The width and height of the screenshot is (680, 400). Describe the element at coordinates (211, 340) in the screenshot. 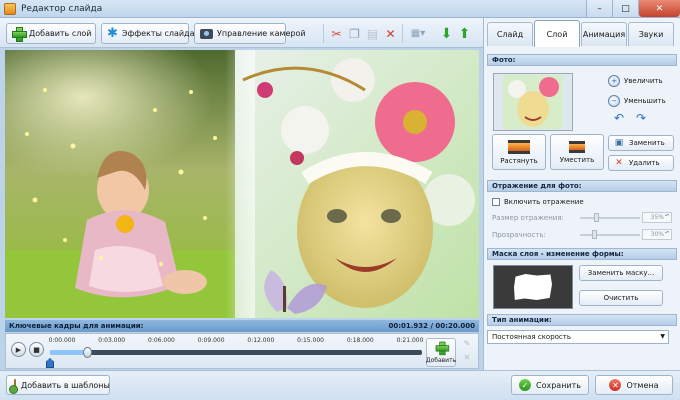

I see `timeline-tick-label: 0:09.000` at that location.